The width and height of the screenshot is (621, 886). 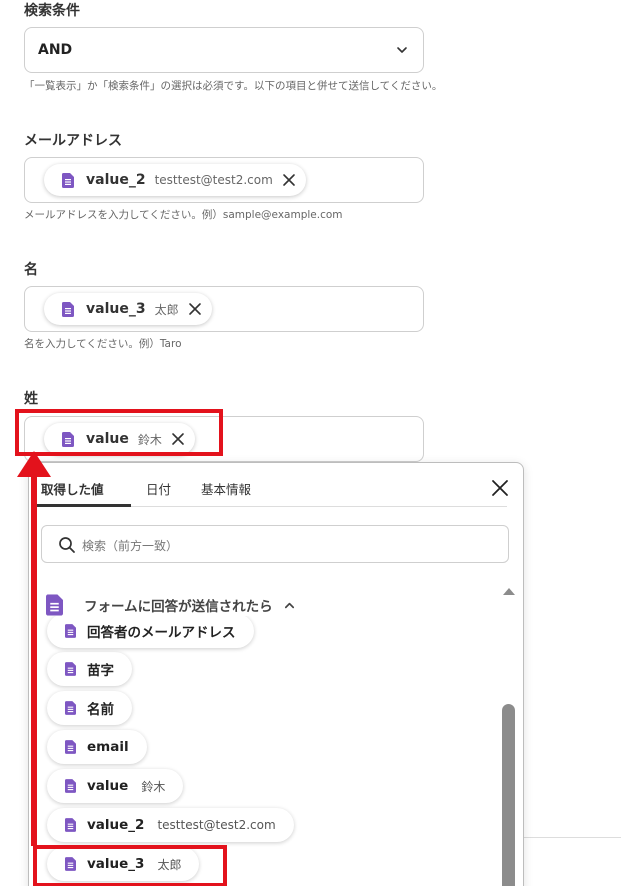 What do you see at coordinates (213, 180) in the screenshot?
I see `chip-value: testtest@test2.com` at bounding box center [213, 180].